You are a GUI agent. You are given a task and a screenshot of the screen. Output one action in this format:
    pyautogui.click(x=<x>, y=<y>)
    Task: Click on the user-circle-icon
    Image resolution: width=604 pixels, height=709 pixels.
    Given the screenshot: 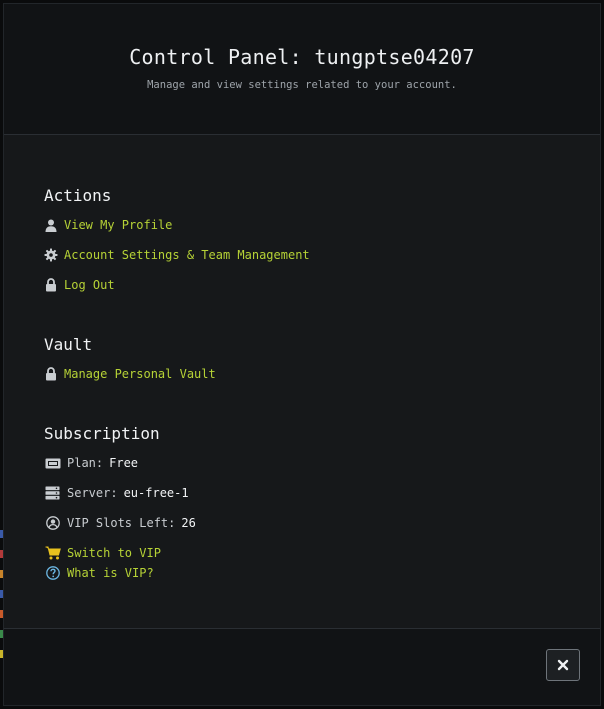 What is the action you would take?
    pyautogui.click(x=52, y=523)
    